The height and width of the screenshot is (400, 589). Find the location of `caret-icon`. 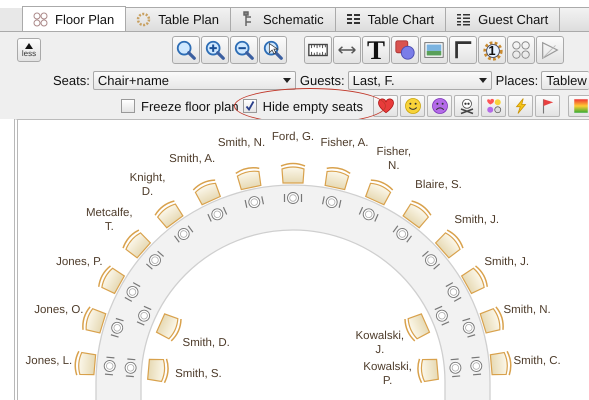

caret-icon is located at coordinates (482, 80).